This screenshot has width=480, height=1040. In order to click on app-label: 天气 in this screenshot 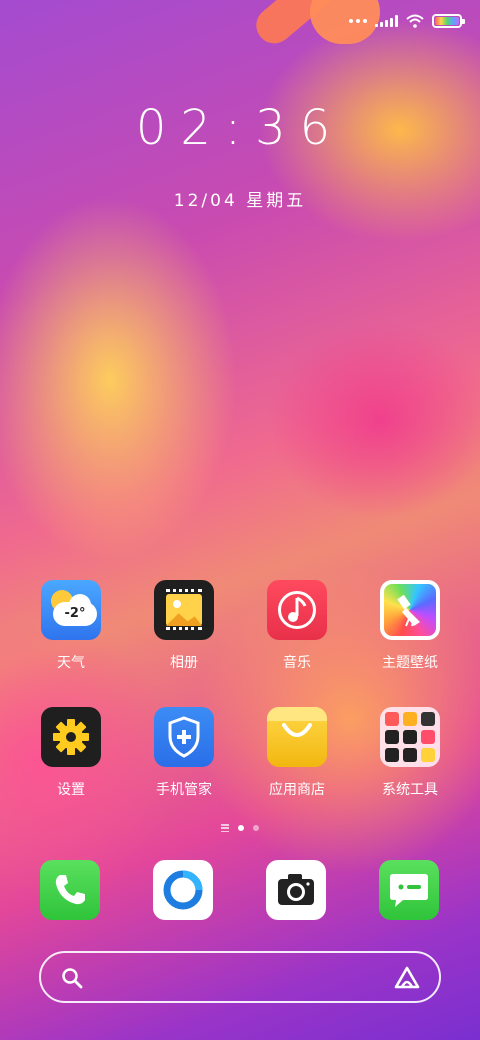, I will do `click(71, 663)`.